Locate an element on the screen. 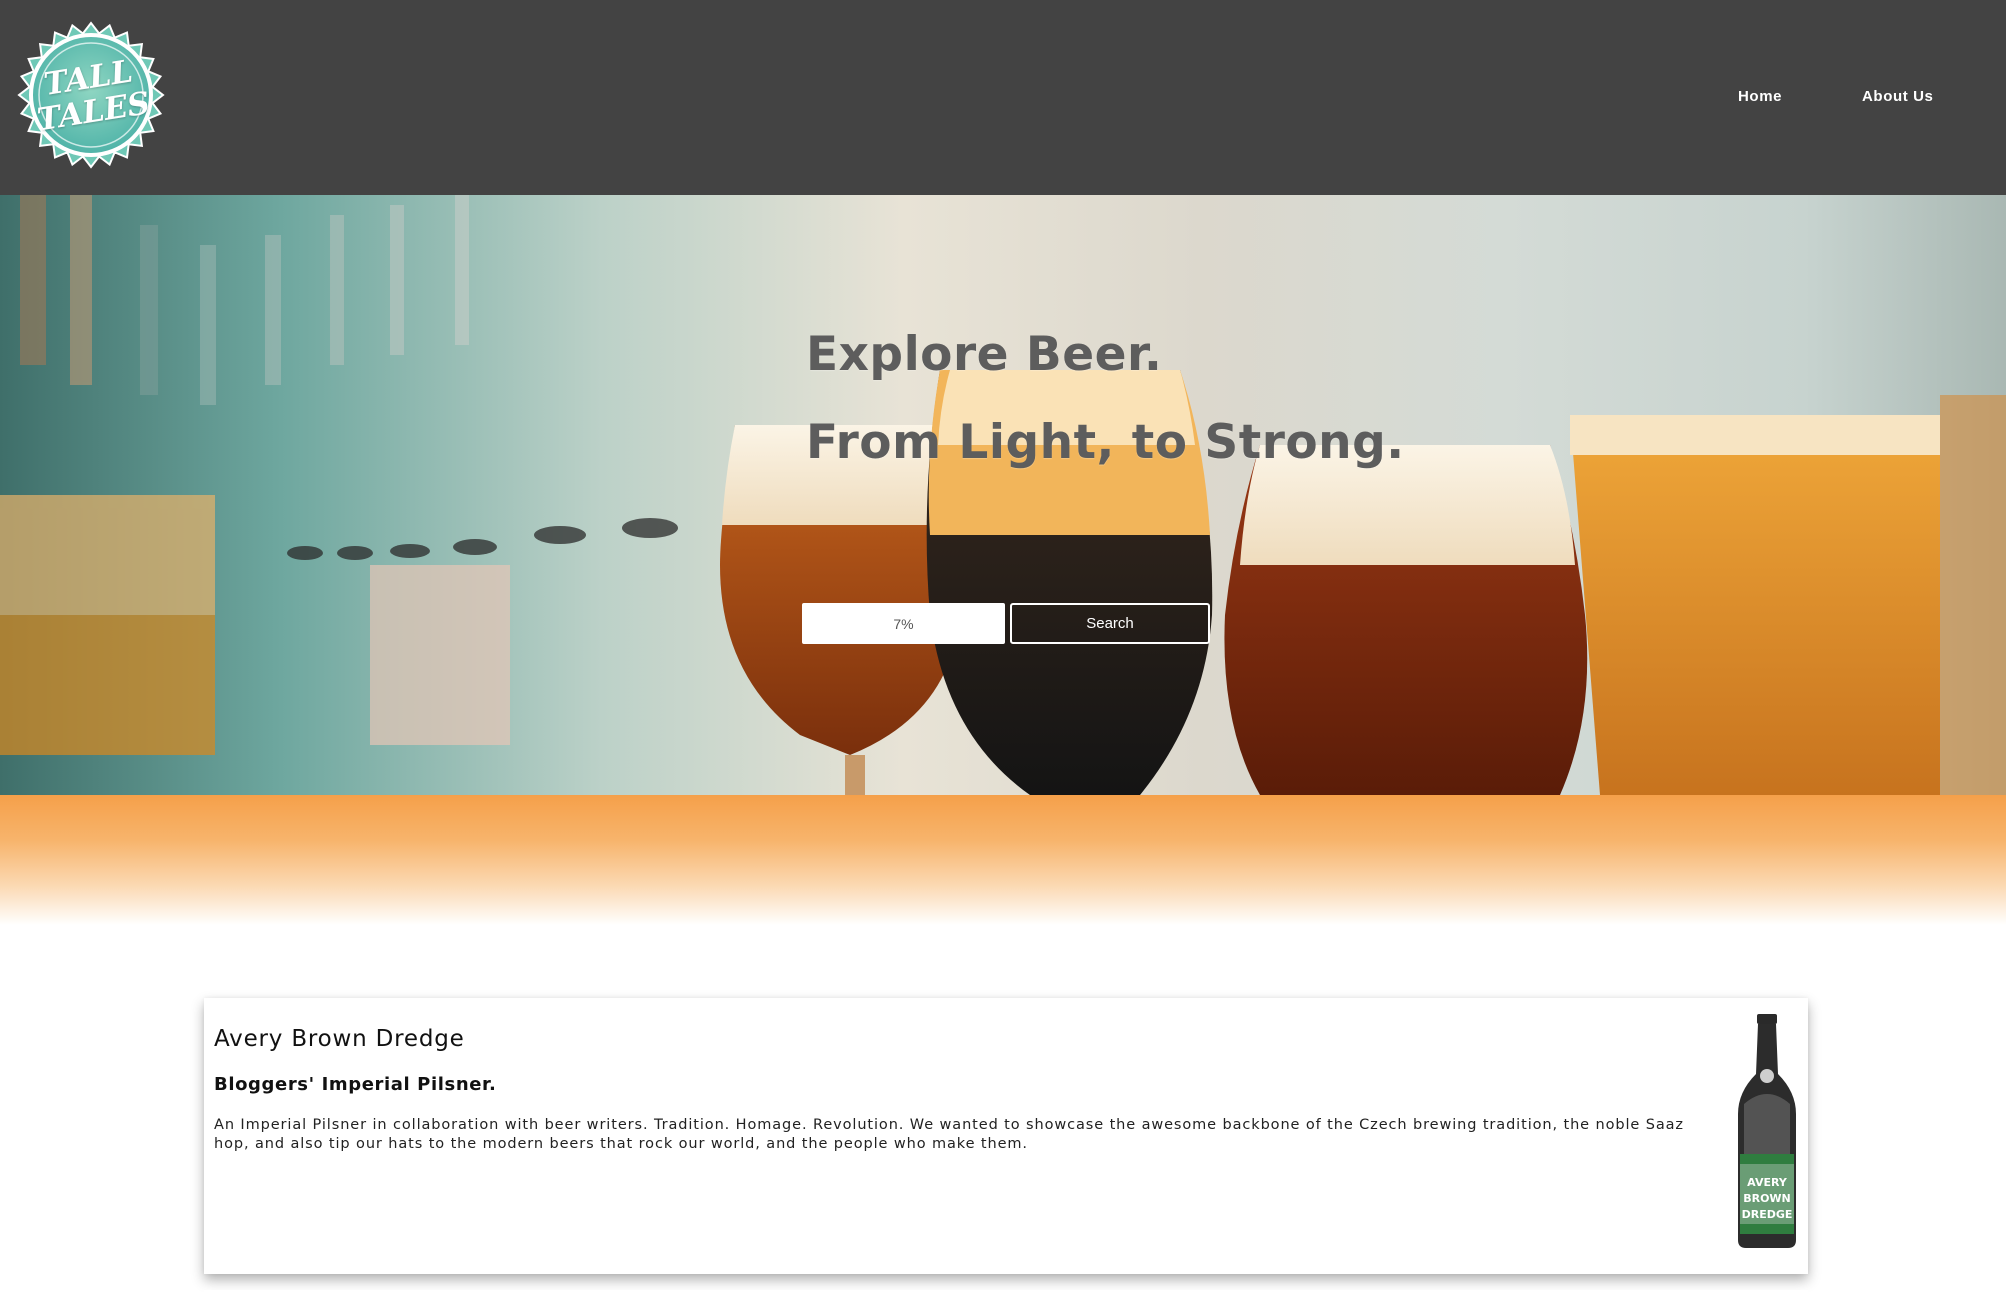  logo-text: TALL TALES is located at coordinates (91, 95).